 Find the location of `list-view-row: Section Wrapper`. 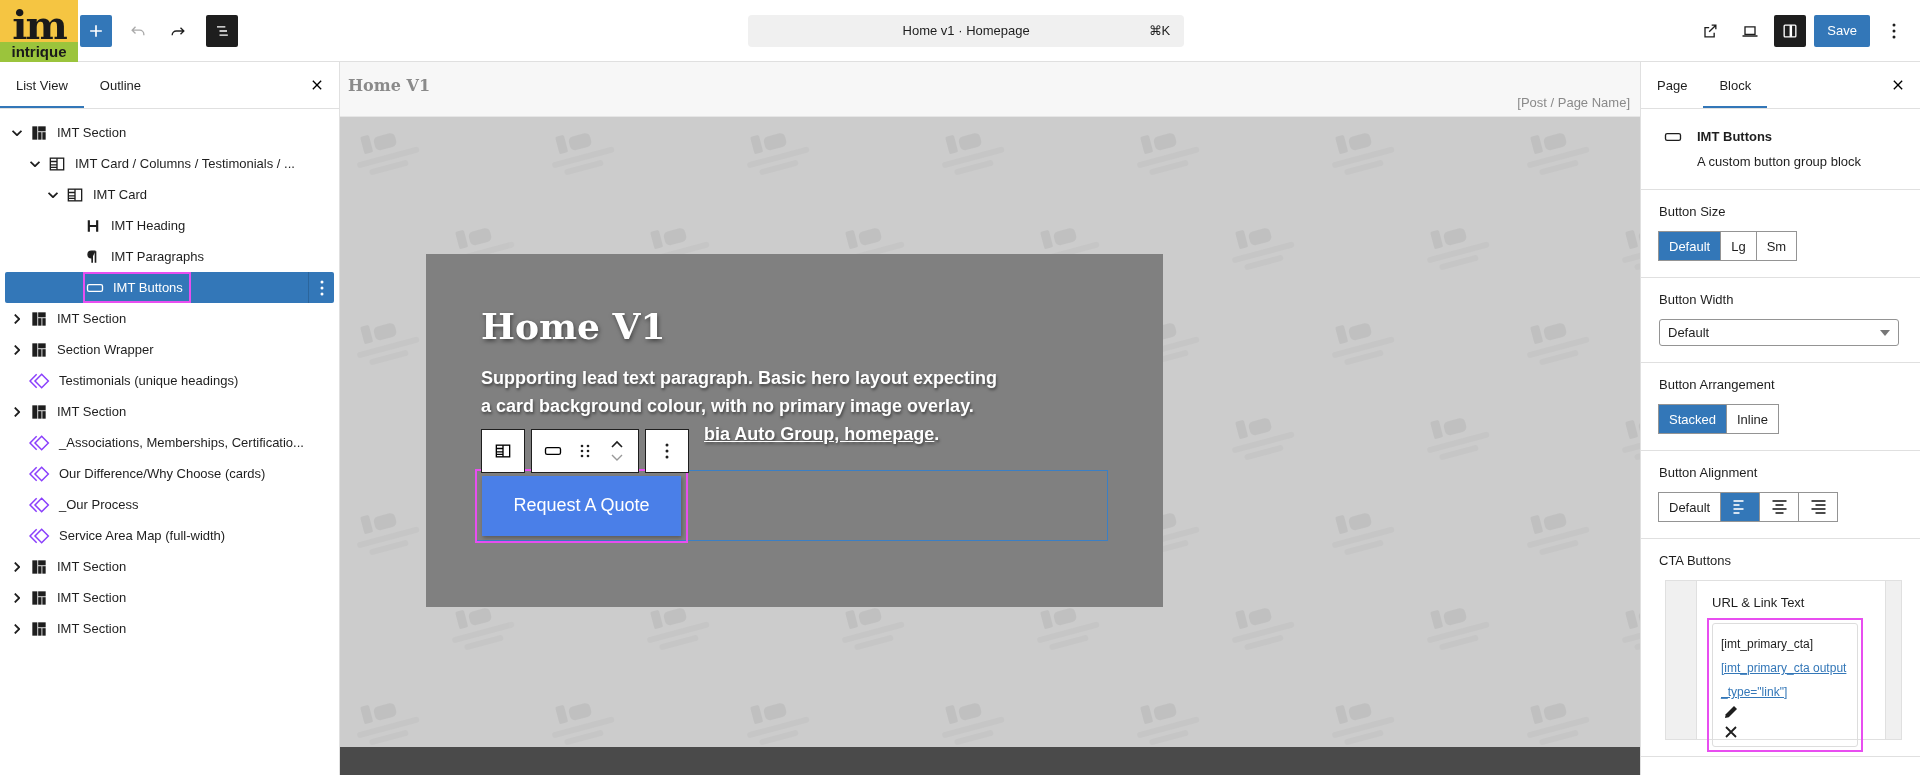

list-view-row: Section Wrapper is located at coordinates (169, 349).